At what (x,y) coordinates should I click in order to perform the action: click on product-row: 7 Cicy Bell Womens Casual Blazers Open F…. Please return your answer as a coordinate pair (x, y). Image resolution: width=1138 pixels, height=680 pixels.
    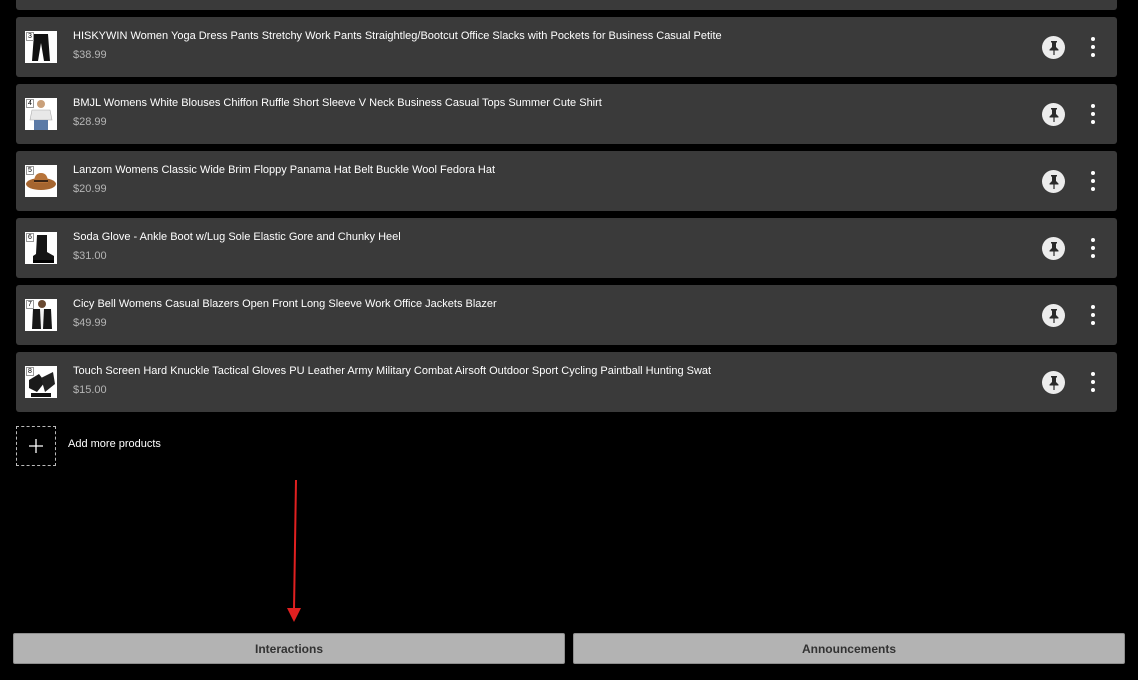
    Looking at the image, I should click on (566, 315).